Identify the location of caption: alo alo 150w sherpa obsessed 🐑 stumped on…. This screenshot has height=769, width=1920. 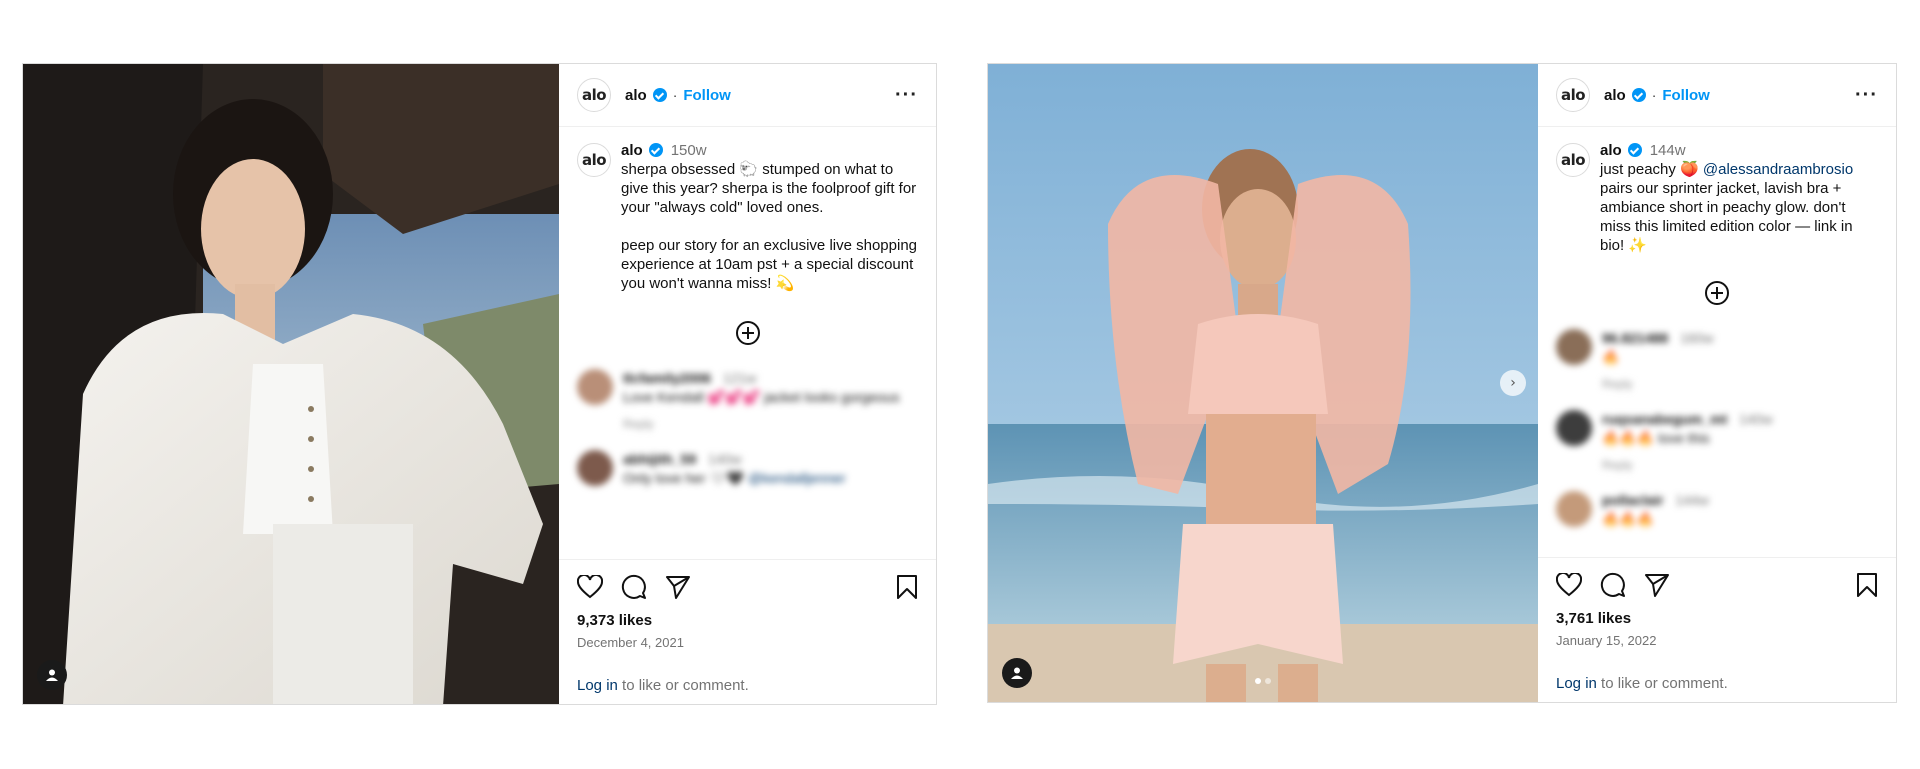
(747, 217).